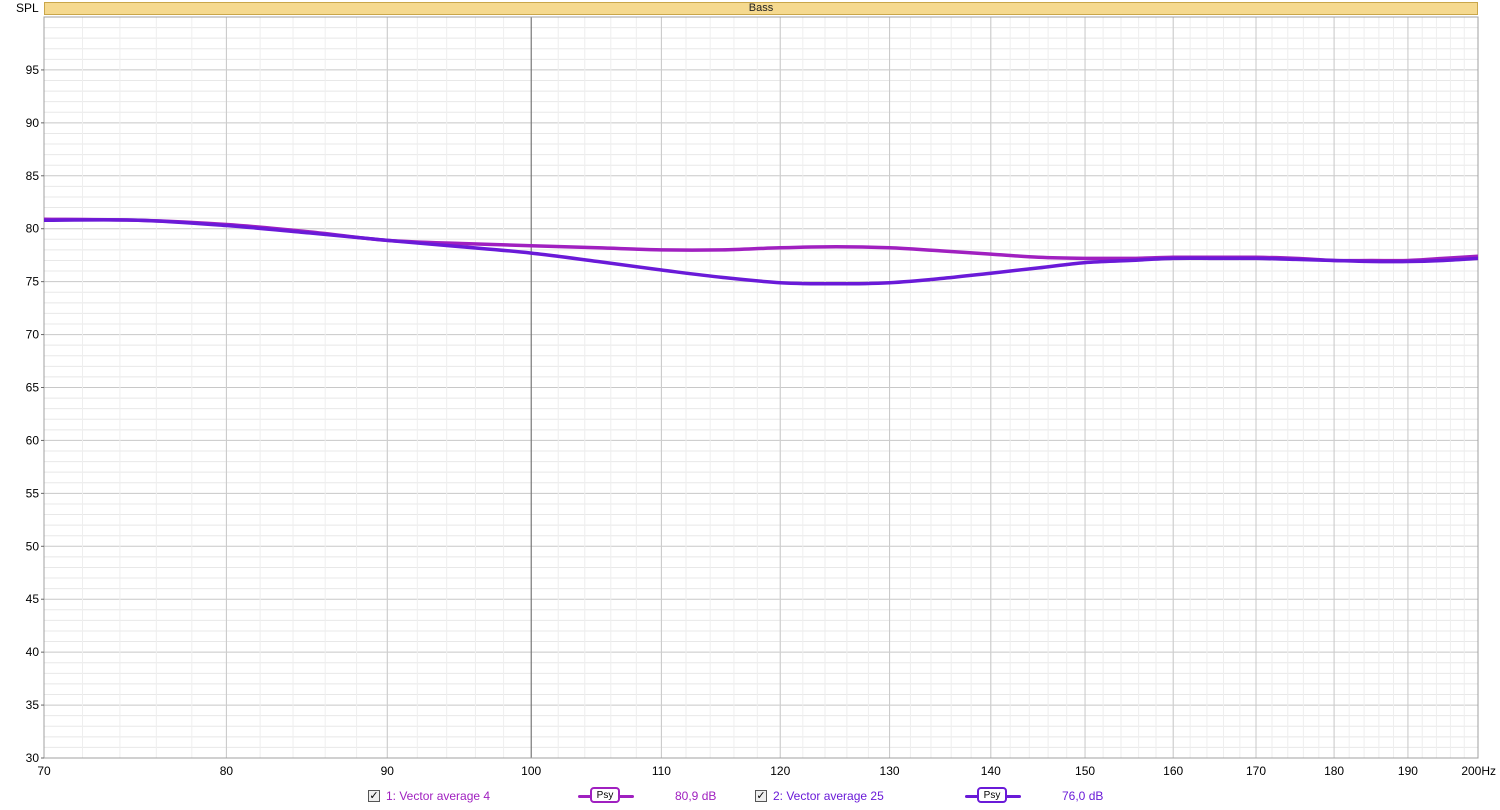 The height and width of the screenshot is (810, 1500). What do you see at coordinates (374, 796) in the screenshot?
I see `legend-checkbox-1: ✓` at bounding box center [374, 796].